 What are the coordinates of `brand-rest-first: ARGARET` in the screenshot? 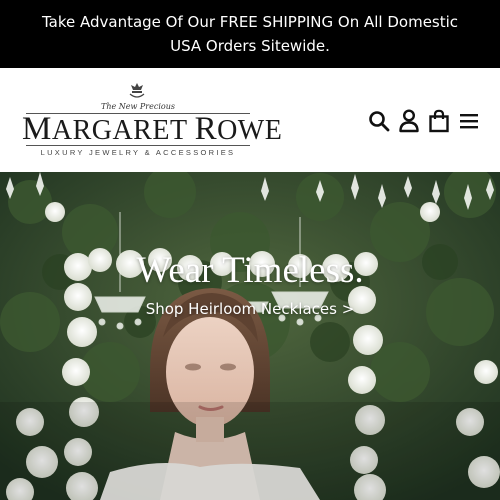 It's located at (119, 130).